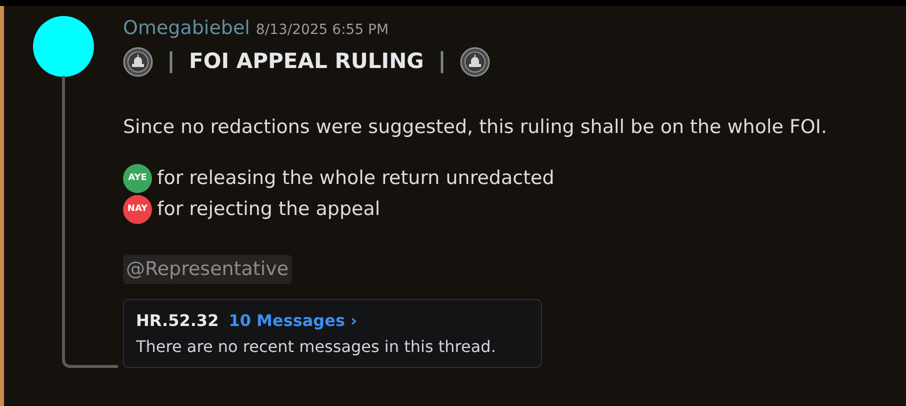 This screenshot has height=406, width=906. What do you see at coordinates (322, 30) in the screenshot?
I see `timestamp: 8/13/2025 6:55 PM` at bounding box center [322, 30].